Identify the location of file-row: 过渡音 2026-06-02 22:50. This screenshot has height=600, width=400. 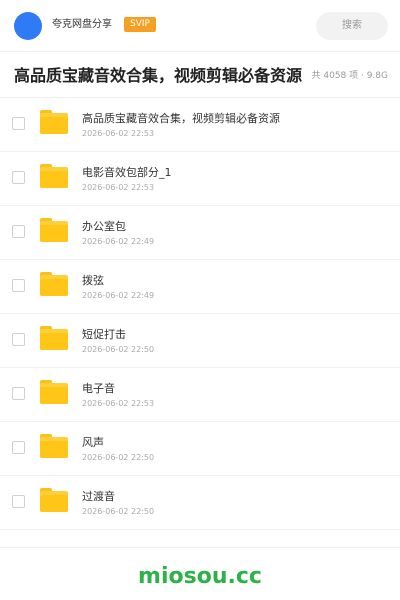
(200, 503).